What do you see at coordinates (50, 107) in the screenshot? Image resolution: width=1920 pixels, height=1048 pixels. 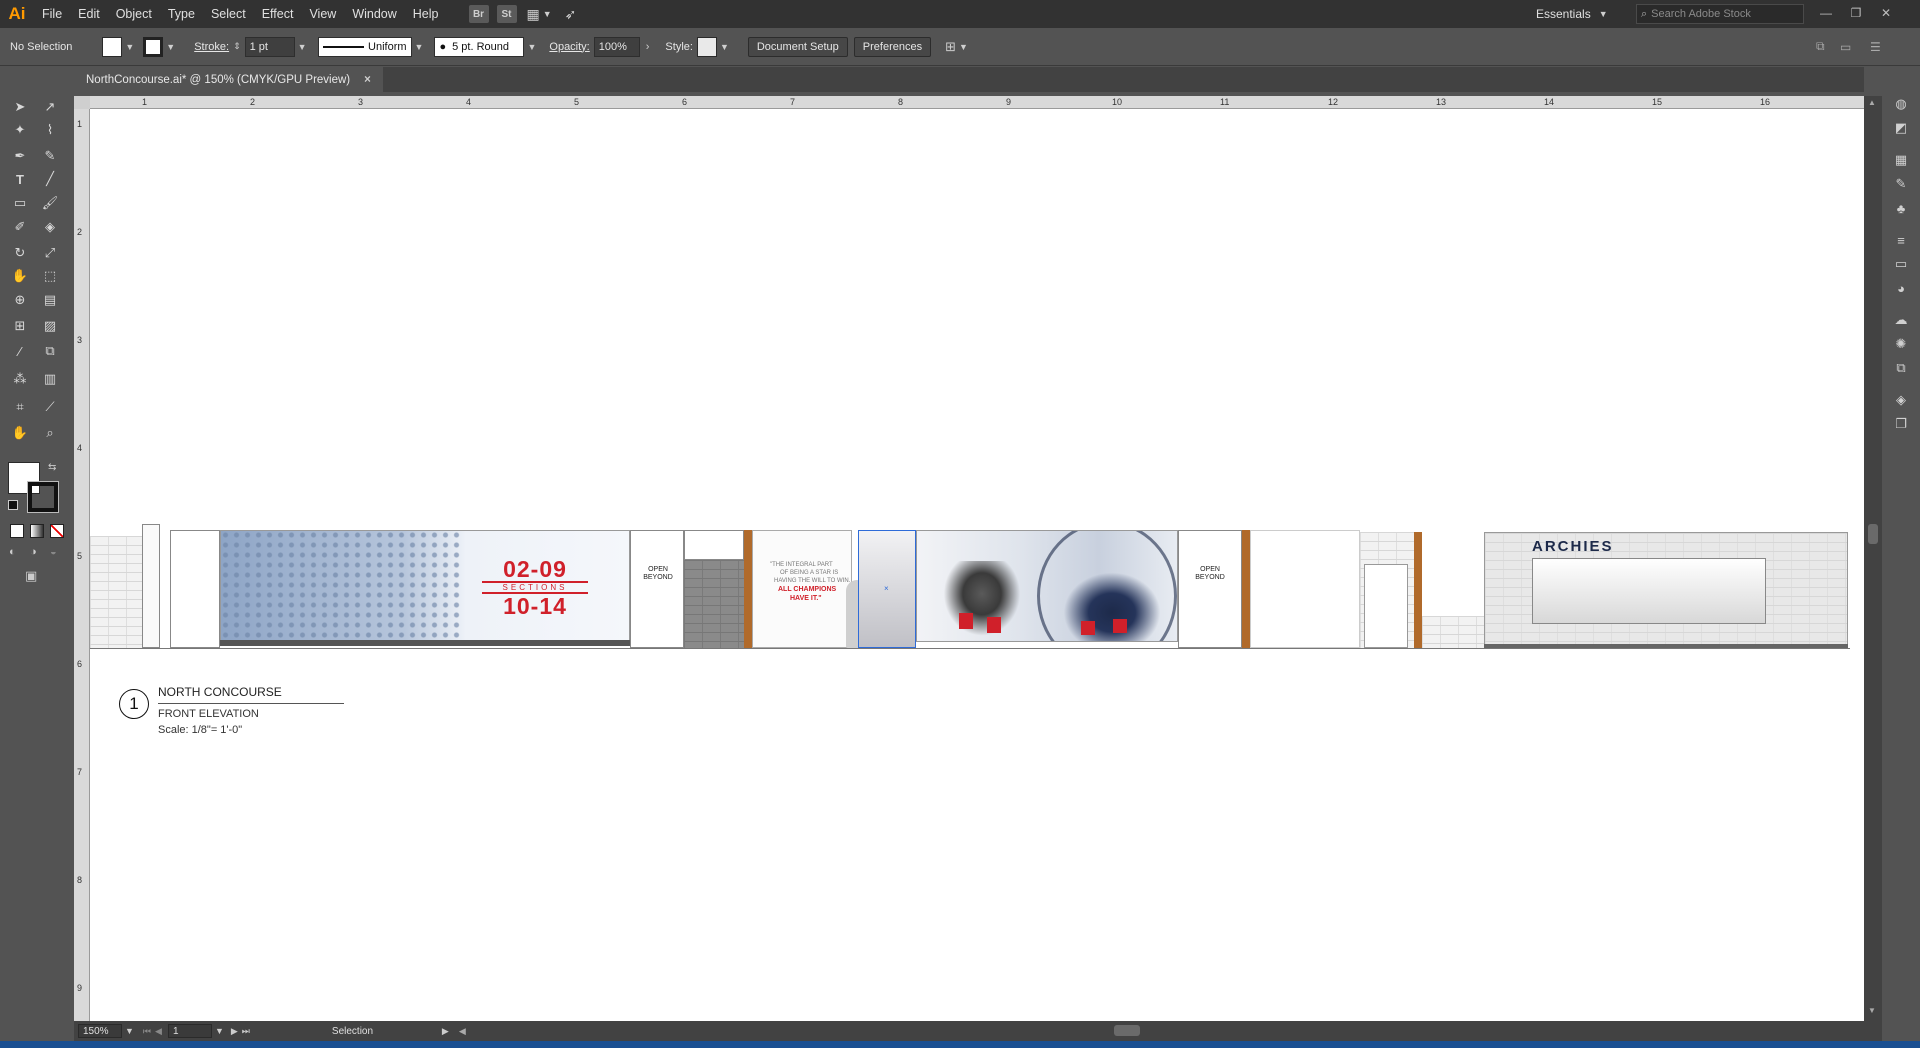 I see `direct-selection-tool-icon: ↗` at bounding box center [50, 107].